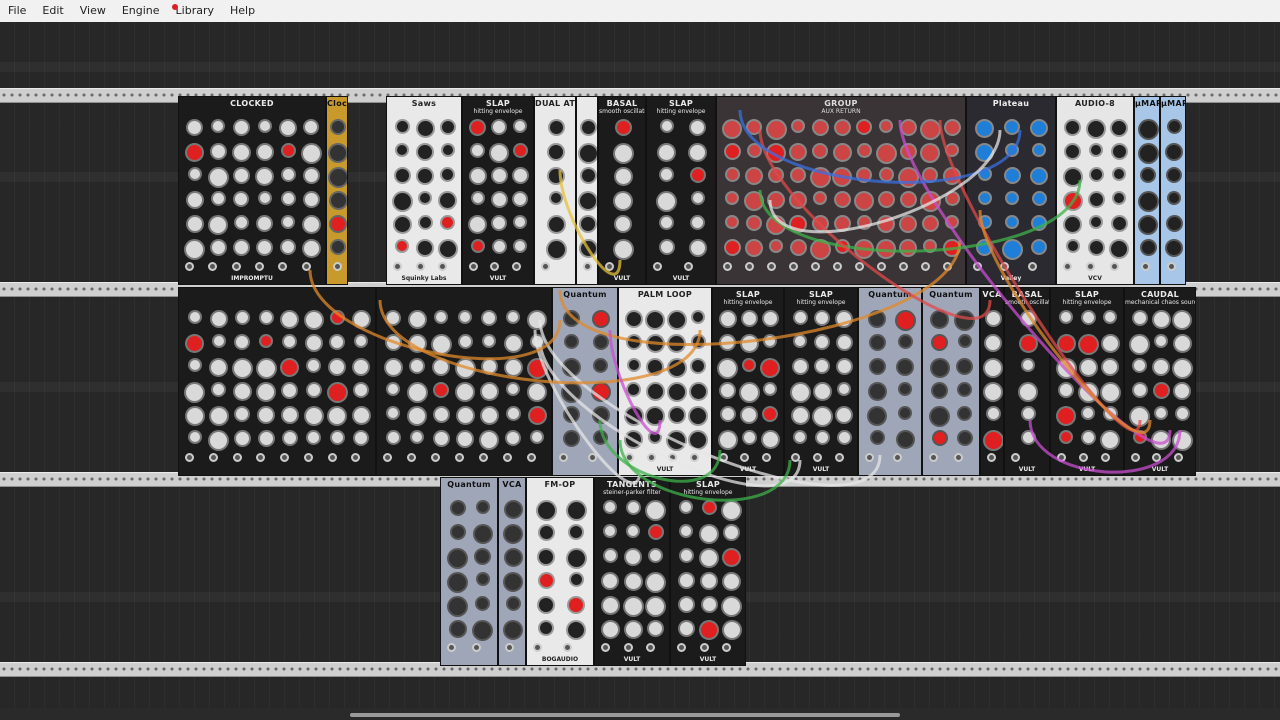 The width and height of the screenshot is (1280, 720). I want to click on module-panel, so click(464, 381).